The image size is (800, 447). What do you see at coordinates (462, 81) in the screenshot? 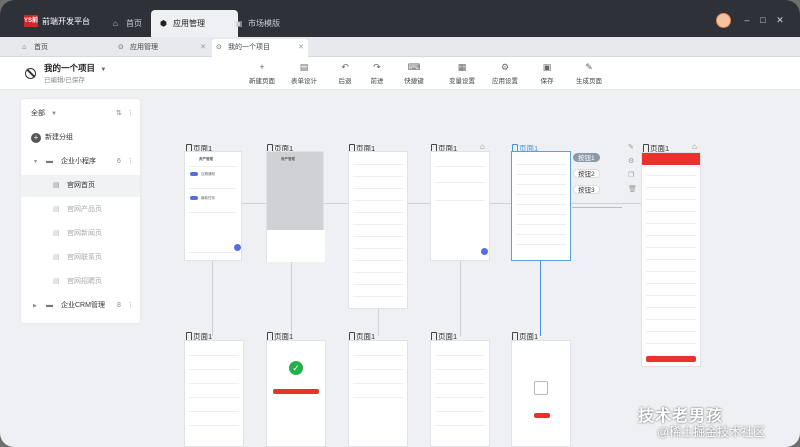
I see `toolbar-label: 变量设置` at bounding box center [462, 81].